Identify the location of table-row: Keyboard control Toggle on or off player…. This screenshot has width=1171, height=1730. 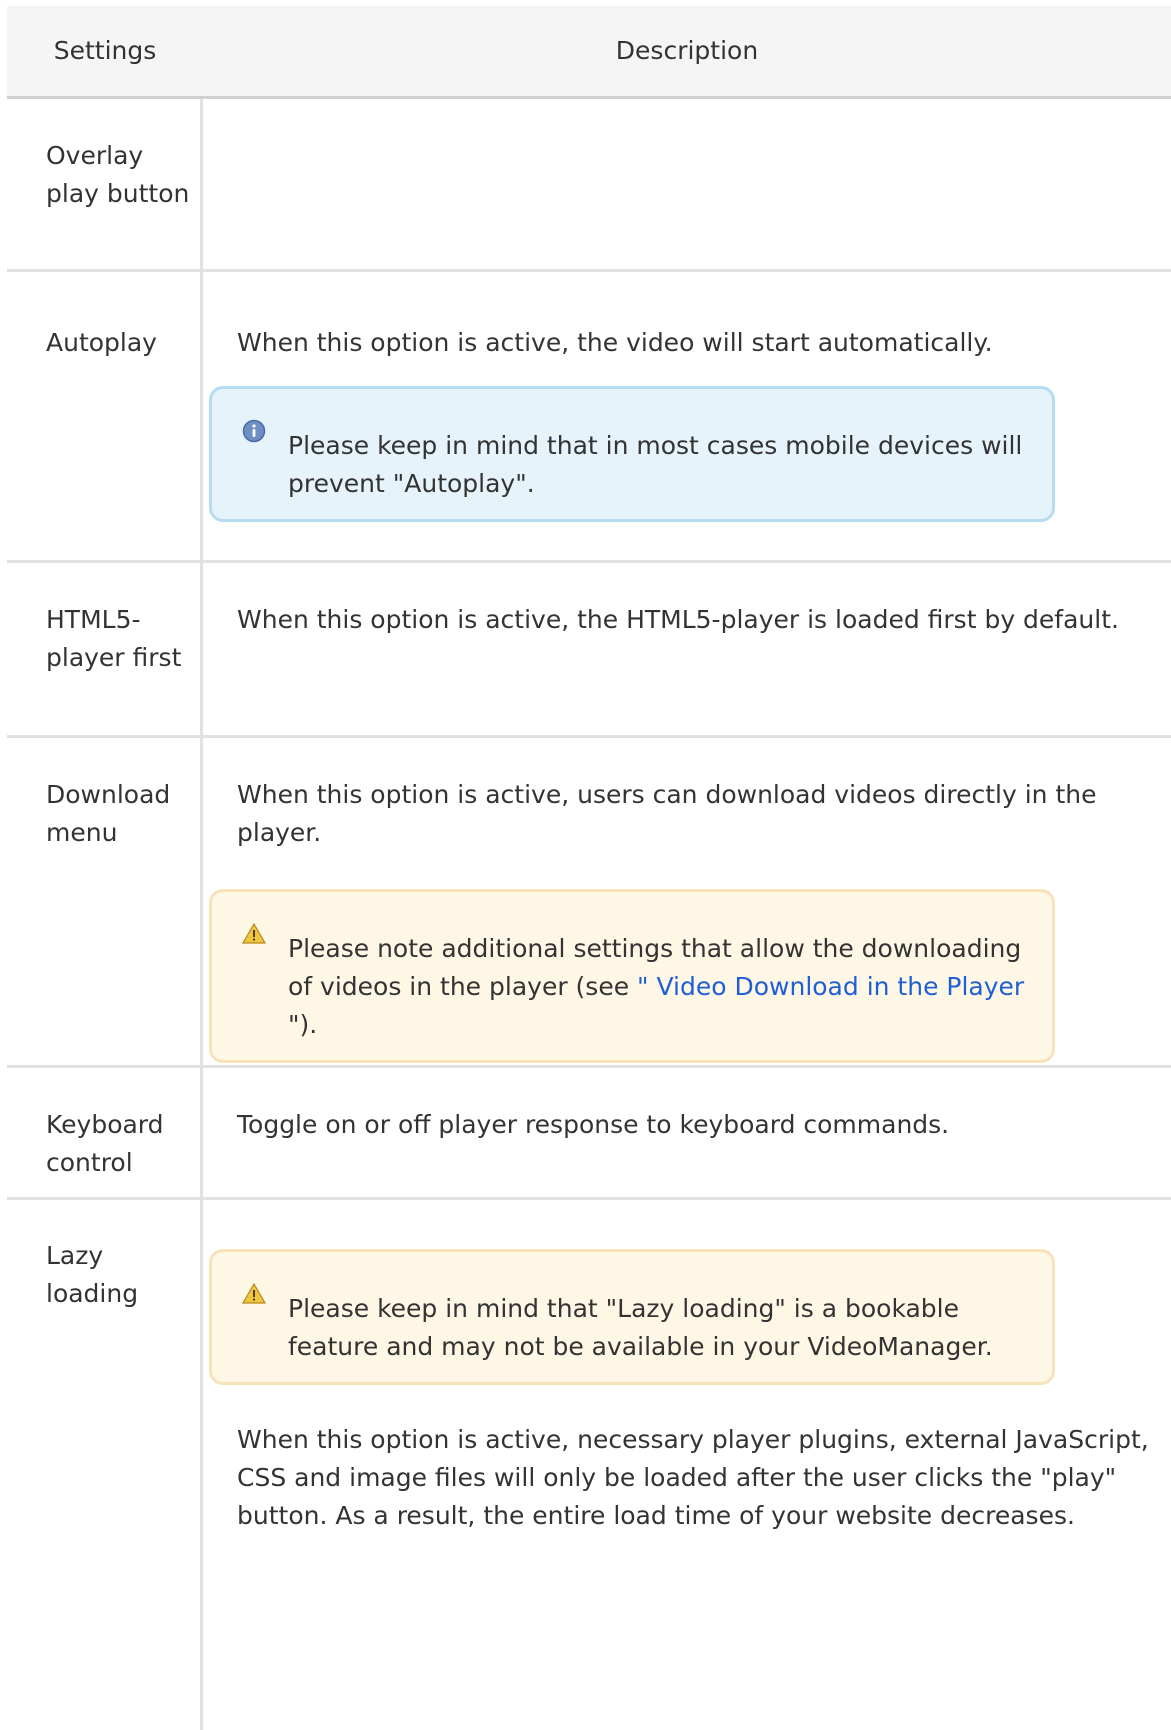
(589, 1134).